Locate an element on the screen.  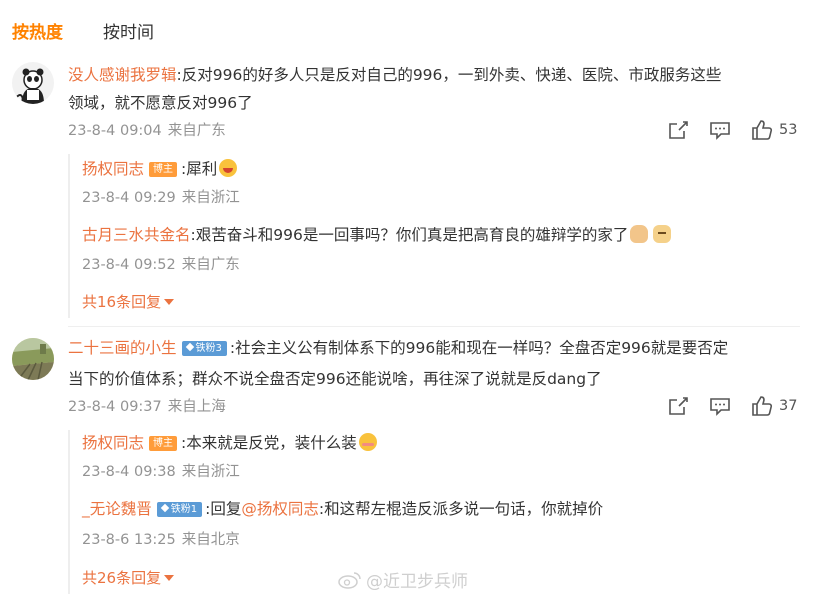
tab-by-hot: 按热度 is located at coordinates (37, 30).